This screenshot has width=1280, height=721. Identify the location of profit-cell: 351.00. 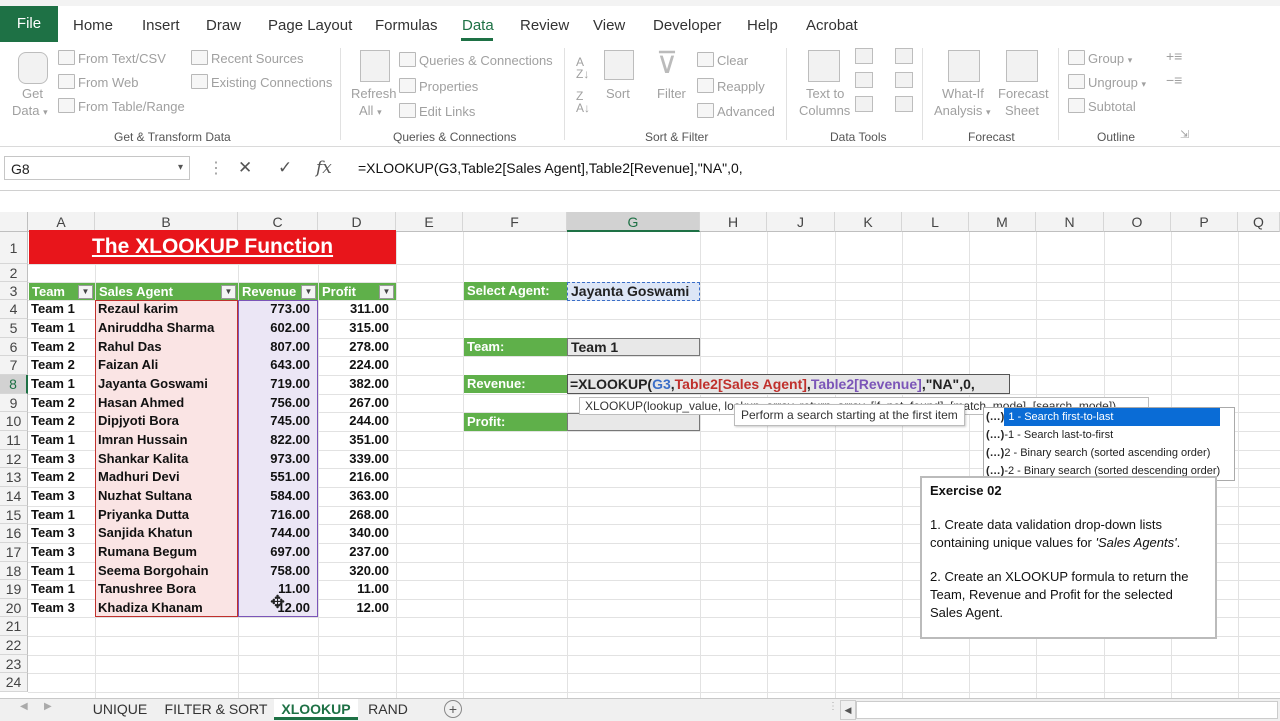
(354, 440).